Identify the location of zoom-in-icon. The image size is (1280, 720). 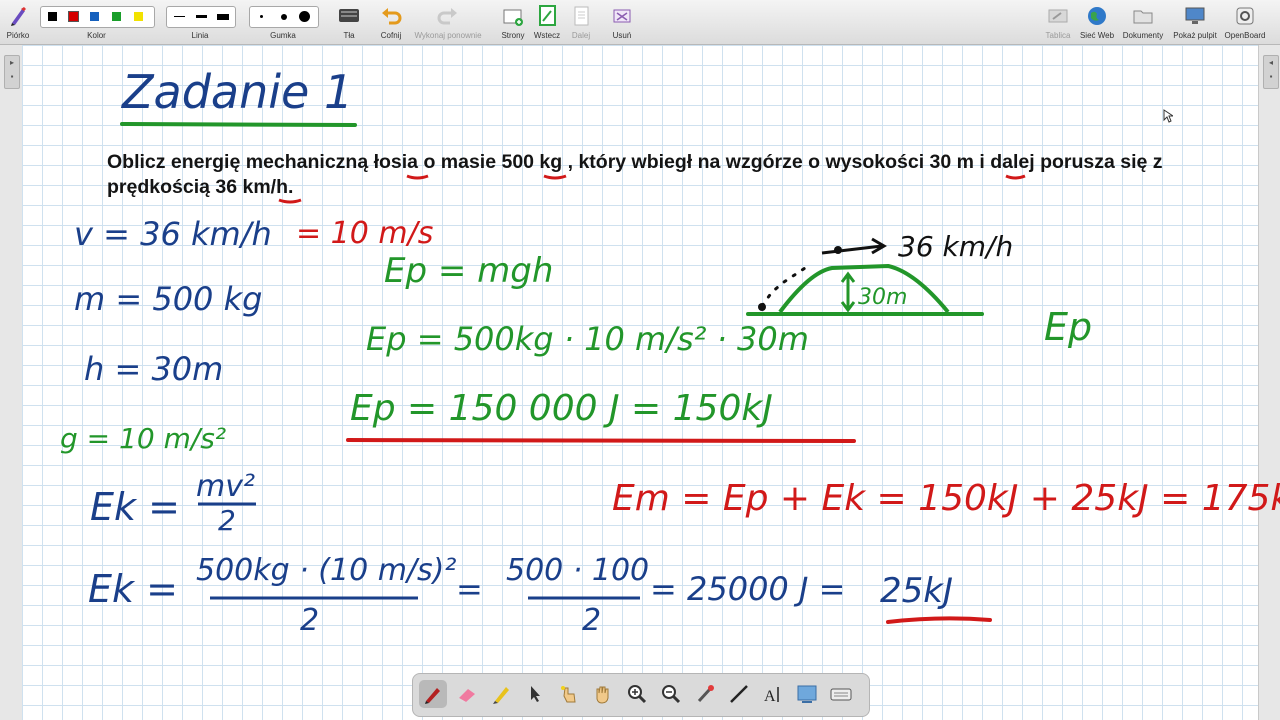
(637, 694).